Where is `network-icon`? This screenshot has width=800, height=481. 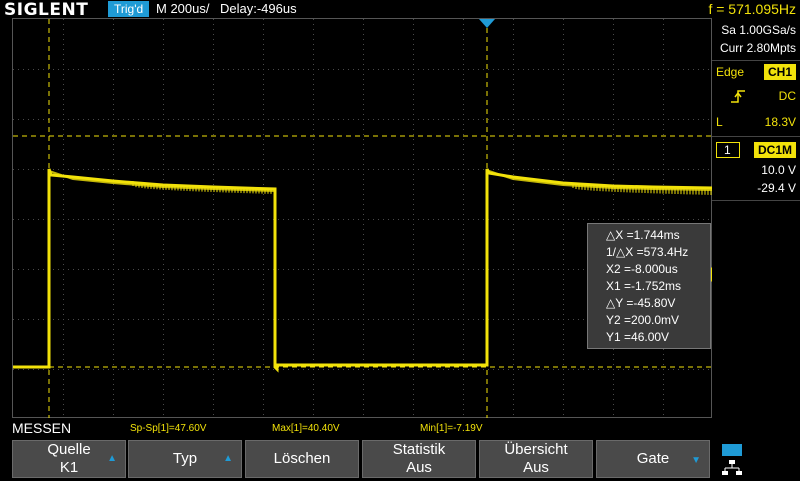 network-icon is located at coordinates (732, 468).